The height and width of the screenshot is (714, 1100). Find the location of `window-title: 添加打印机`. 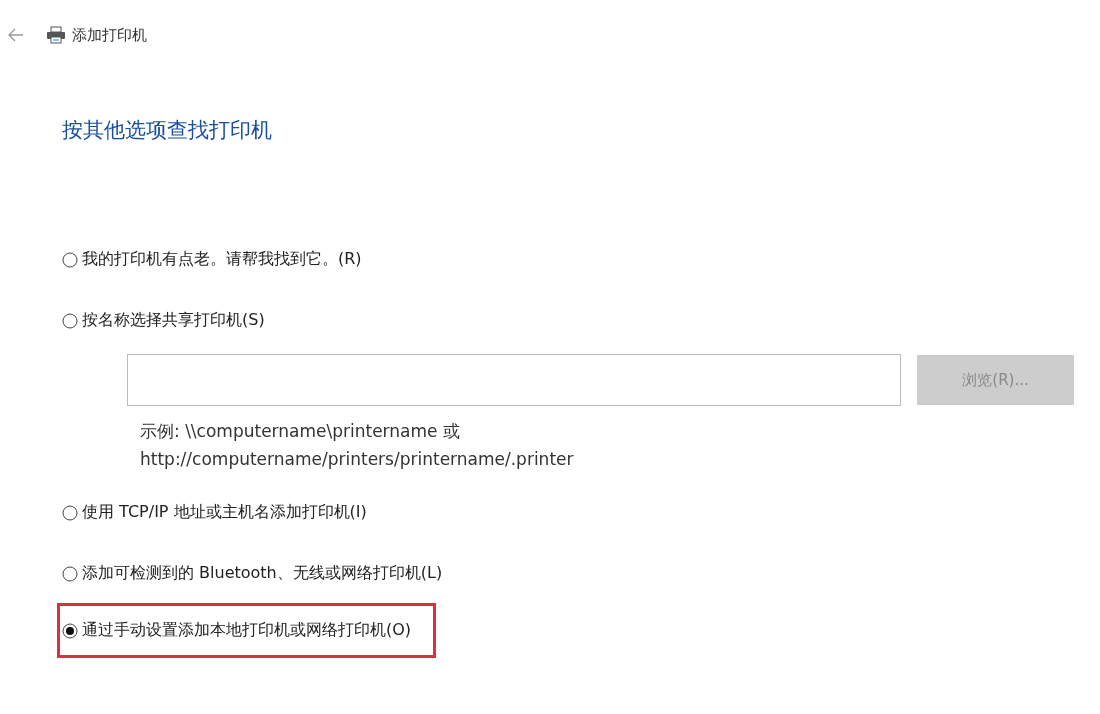

window-title: 添加打印机 is located at coordinates (109, 35).